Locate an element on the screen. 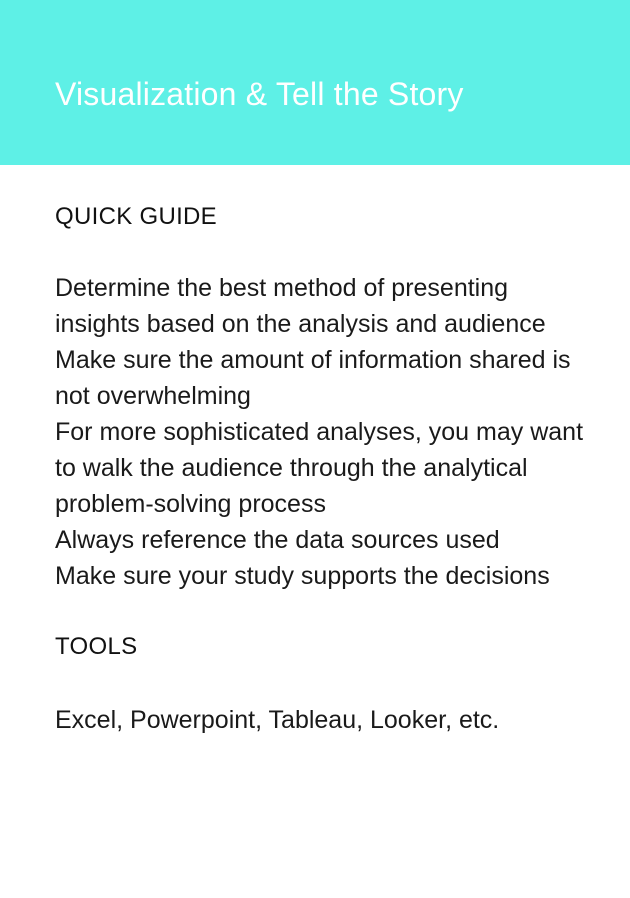  tools-list-text: Excel, Powerpoint, Tableau, Looker, etc. is located at coordinates (277, 720).